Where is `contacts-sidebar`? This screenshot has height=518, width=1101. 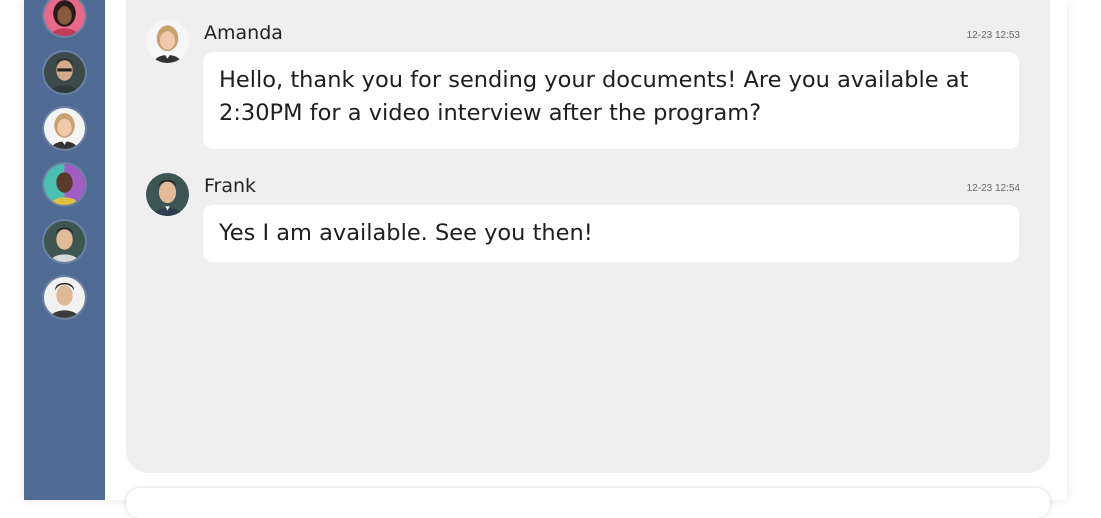
contacts-sidebar is located at coordinates (64, 250).